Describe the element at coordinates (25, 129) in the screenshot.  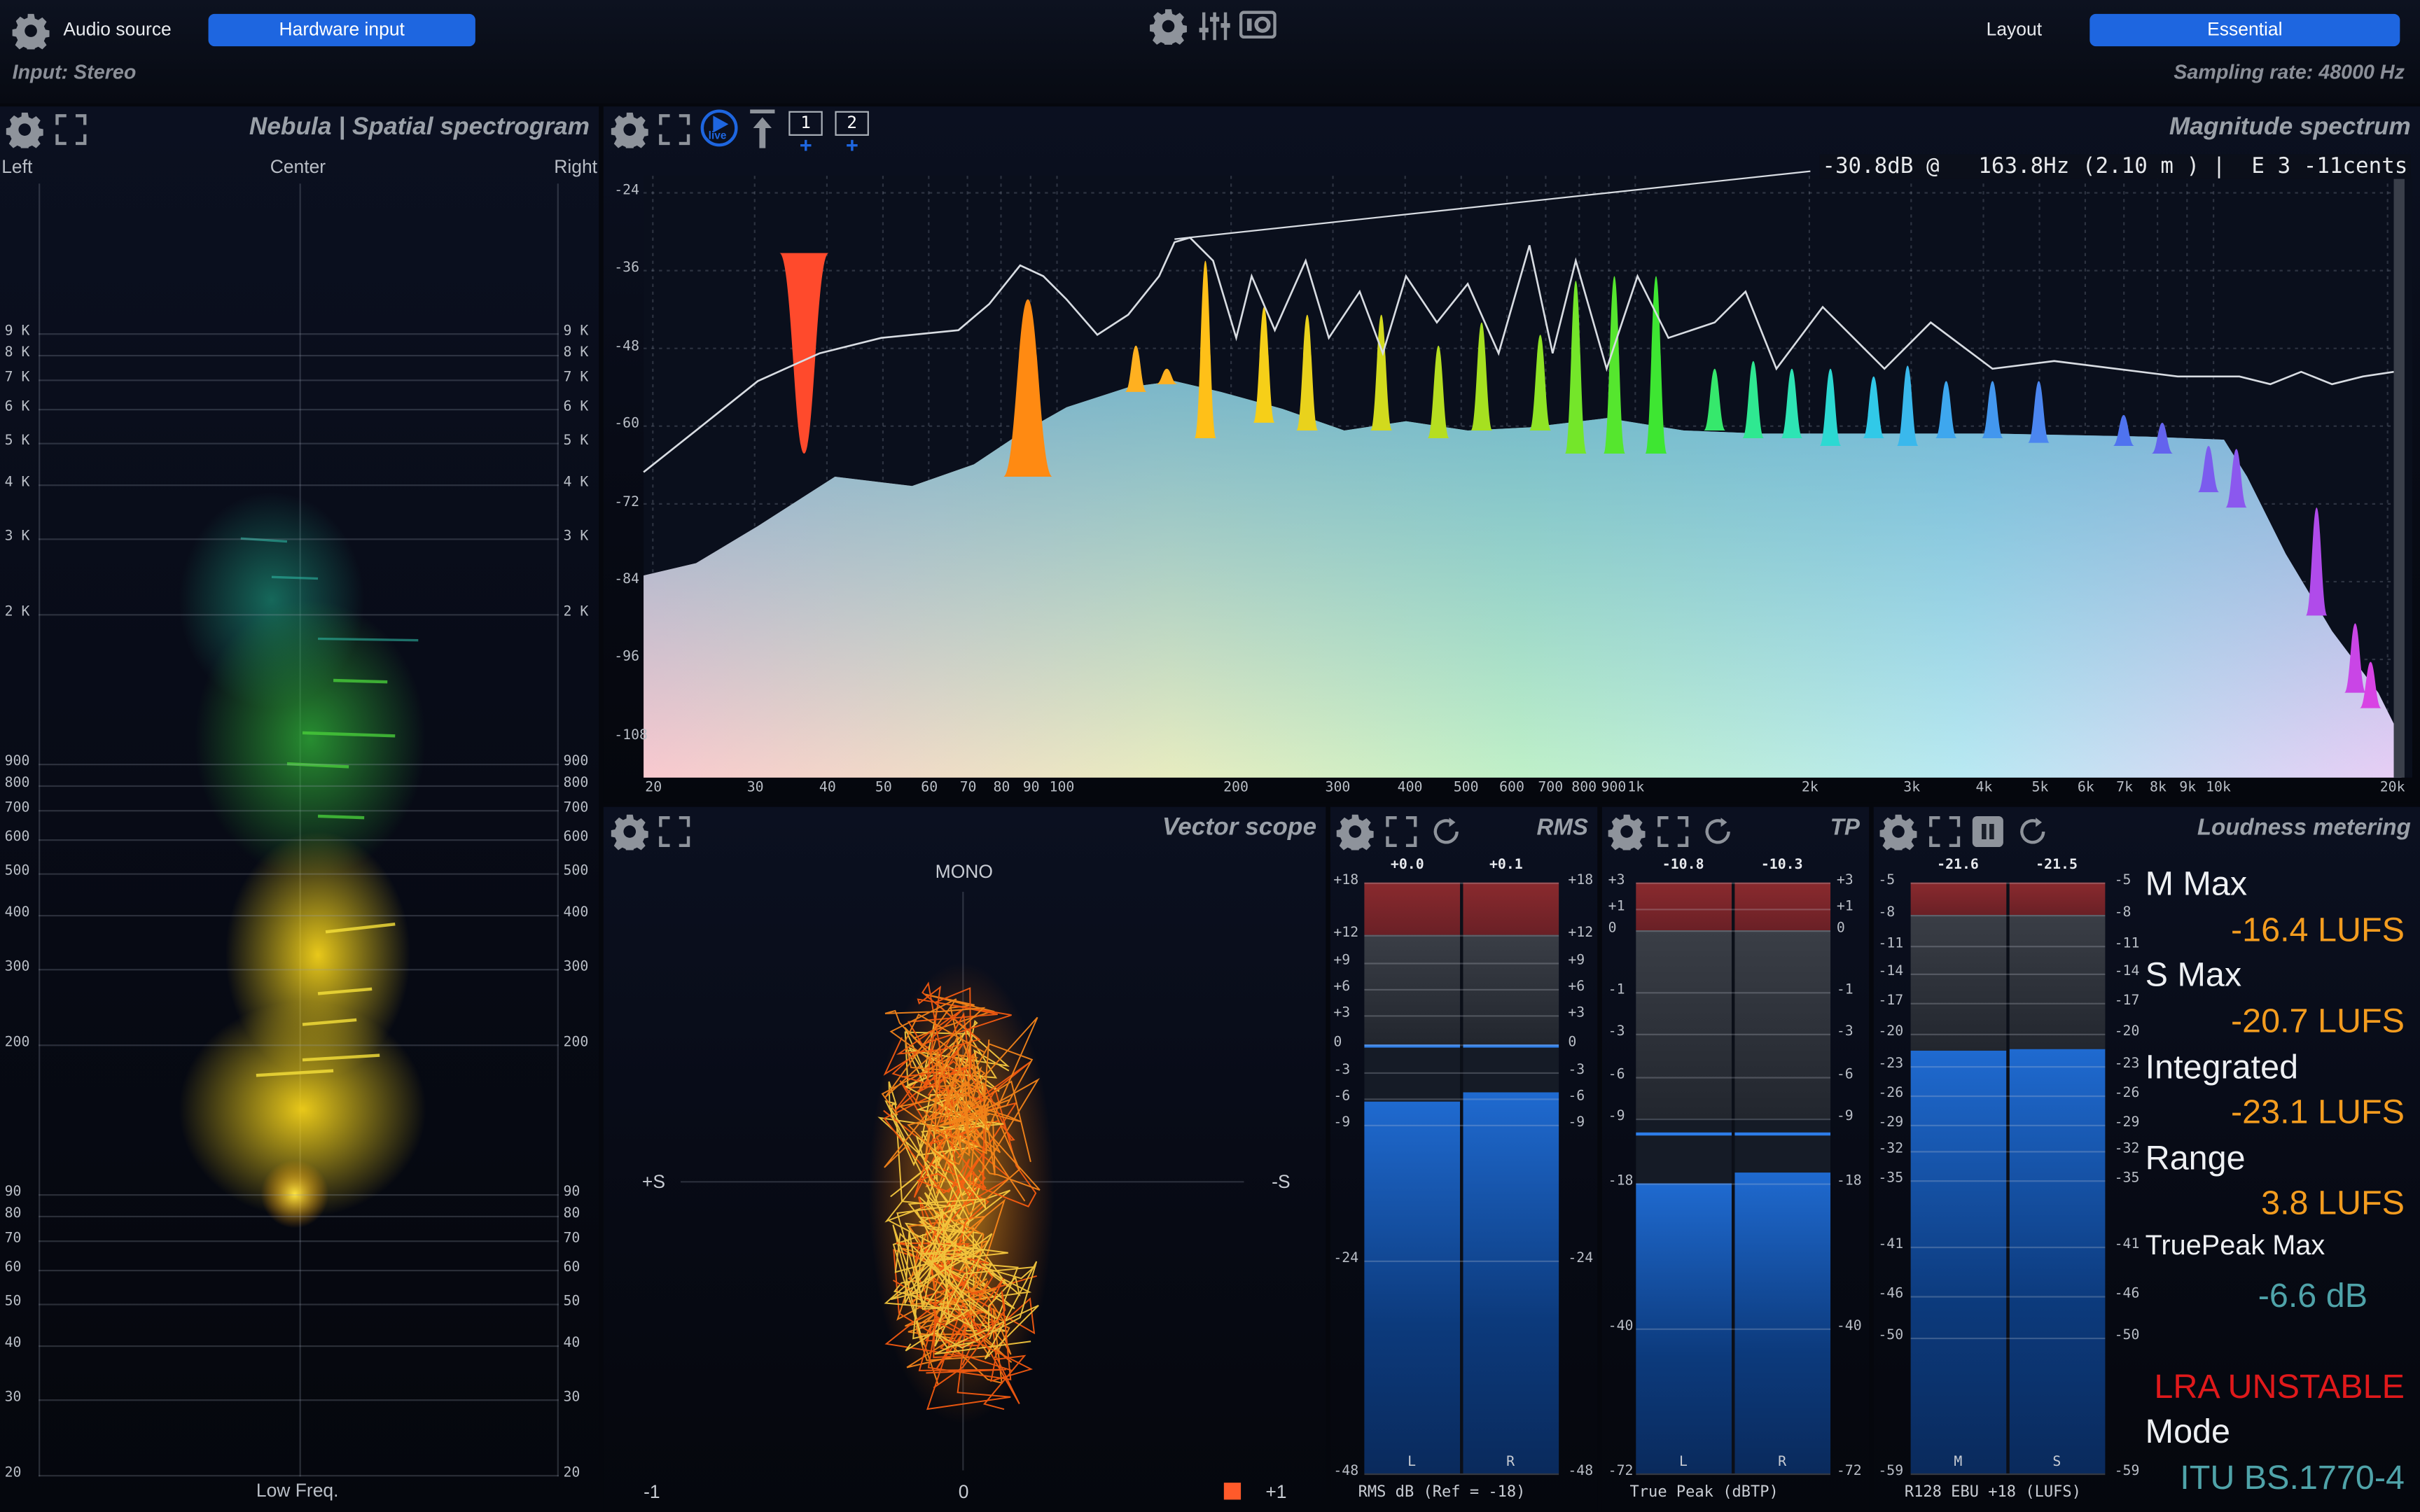
I see `nebula-settings-icon` at that location.